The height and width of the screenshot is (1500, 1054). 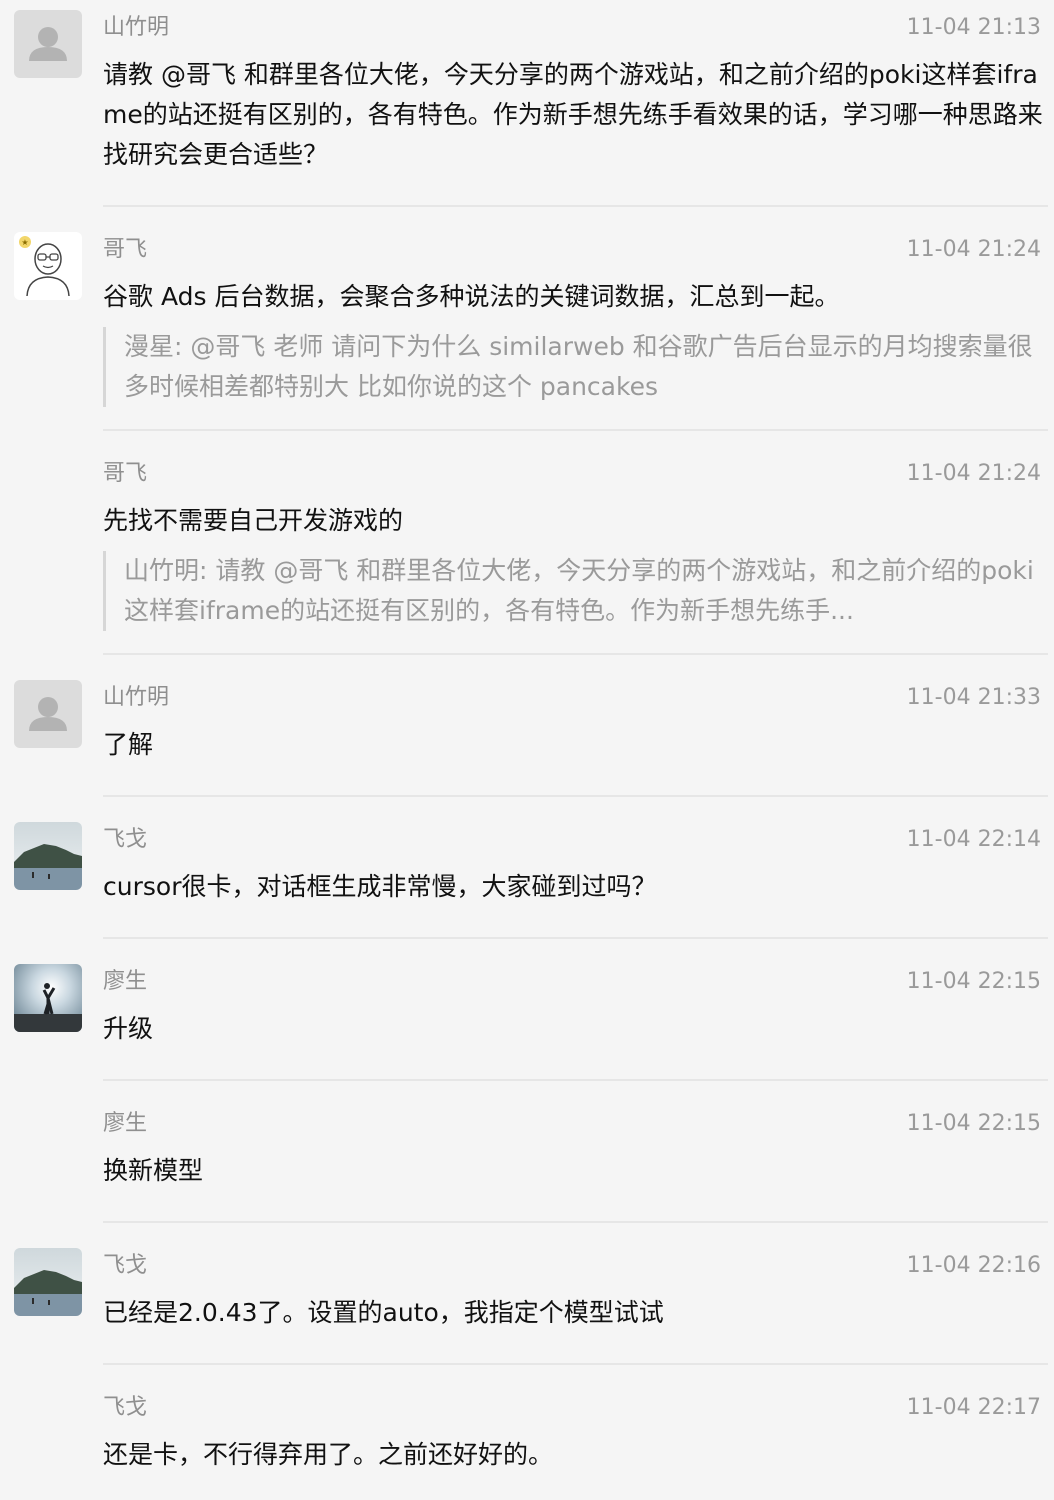 What do you see at coordinates (128, 1028) in the screenshot?
I see `message-text: 升级` at bounding box center [128, 1028].